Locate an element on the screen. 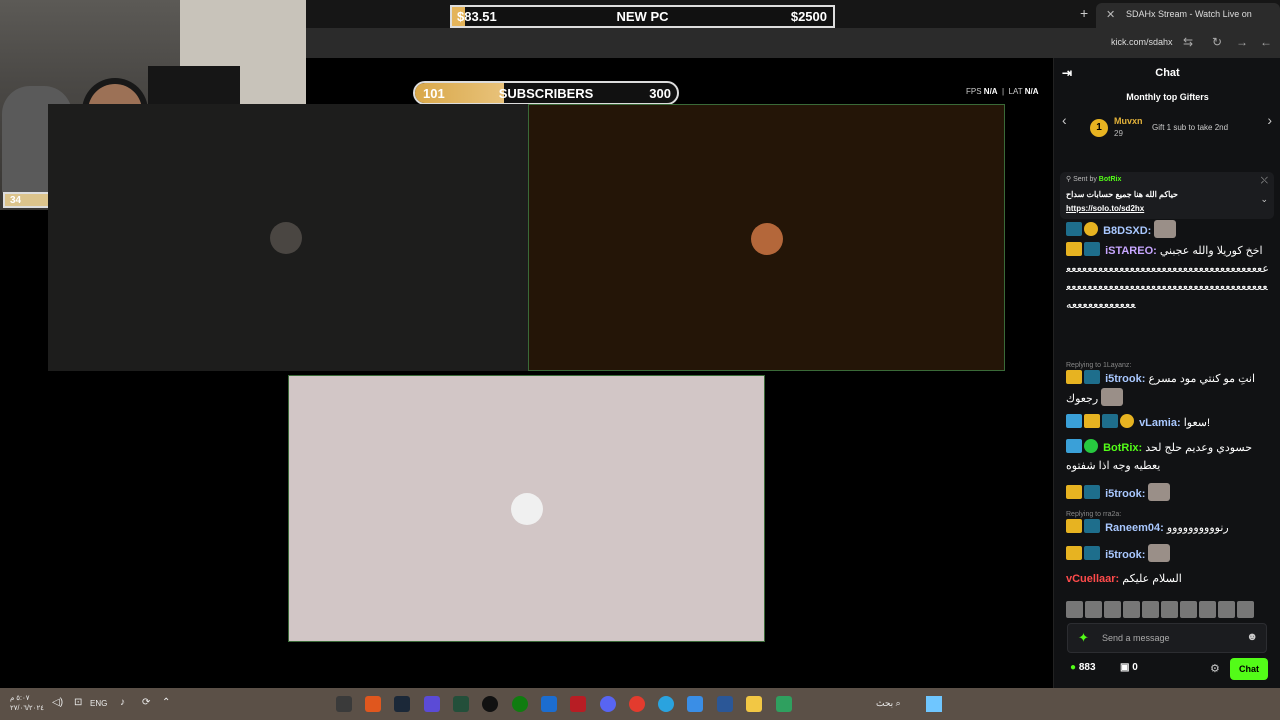  chrome-icon is located at coordinates (637, 704).